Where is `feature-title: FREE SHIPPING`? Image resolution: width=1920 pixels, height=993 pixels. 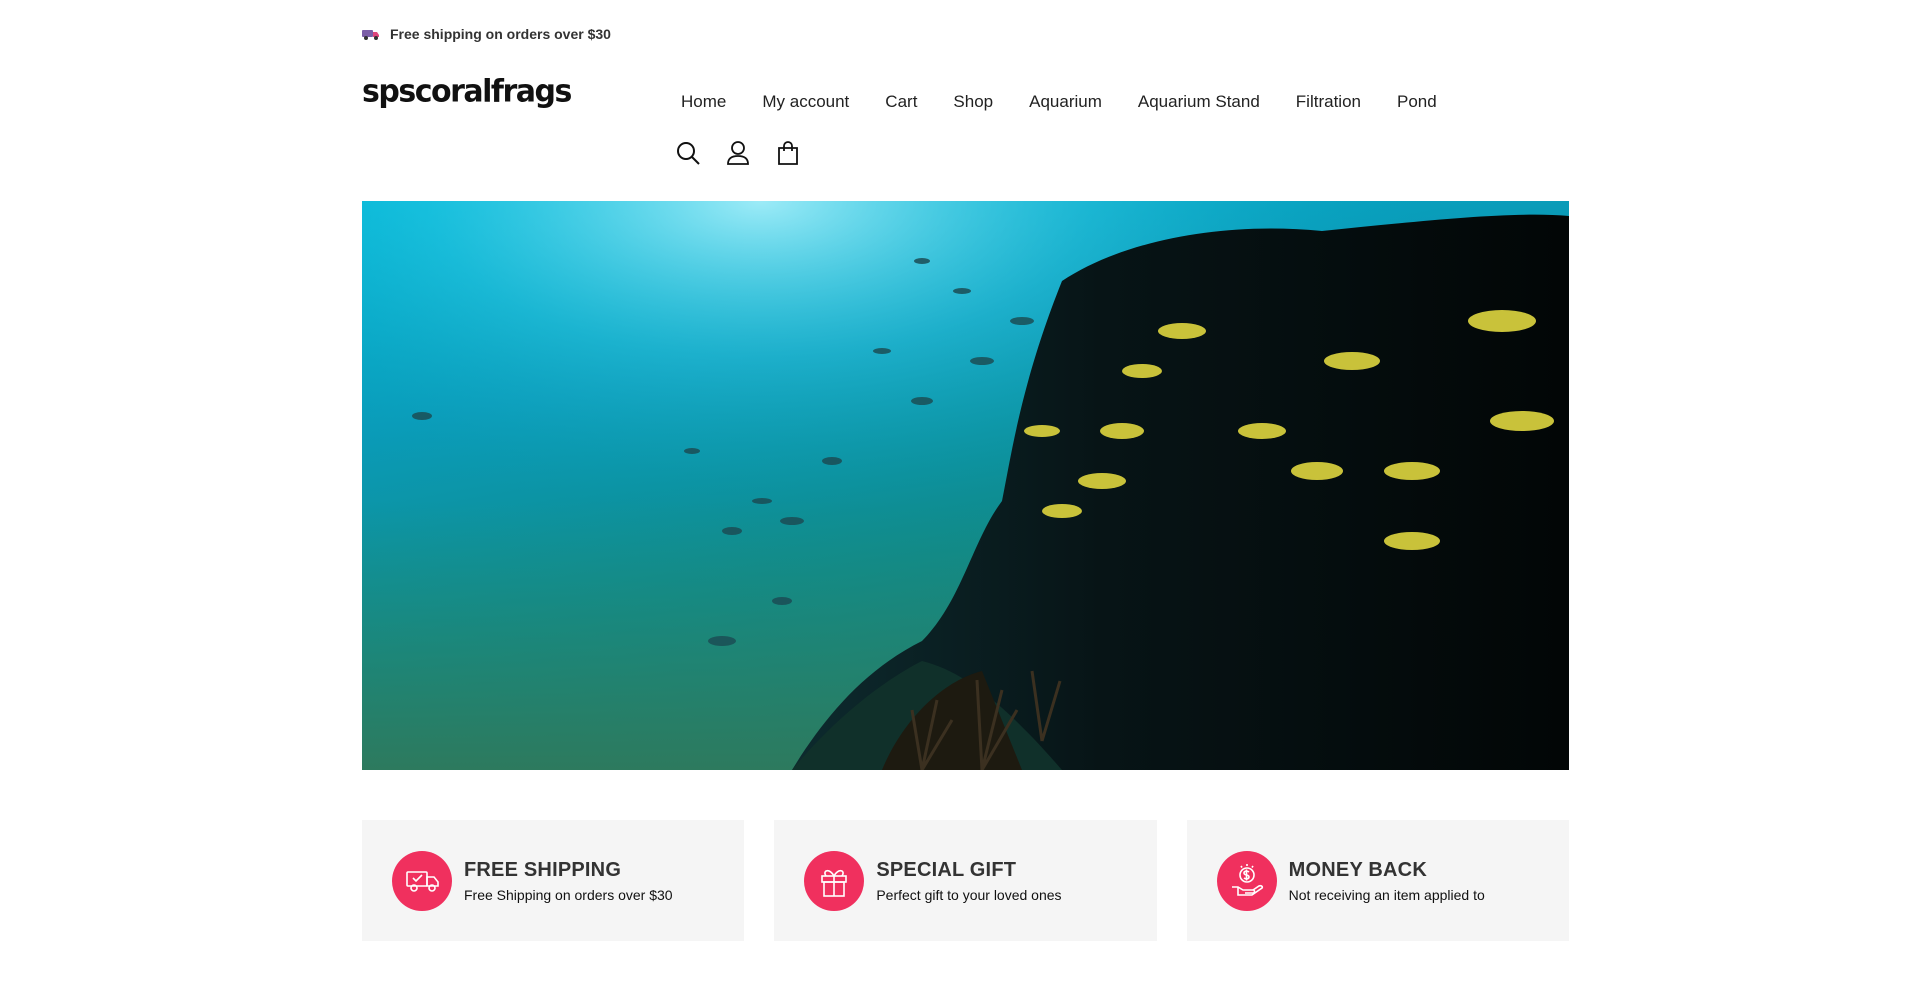
feature-title: FREE SHIPPING is located at coordinates (543, 869).